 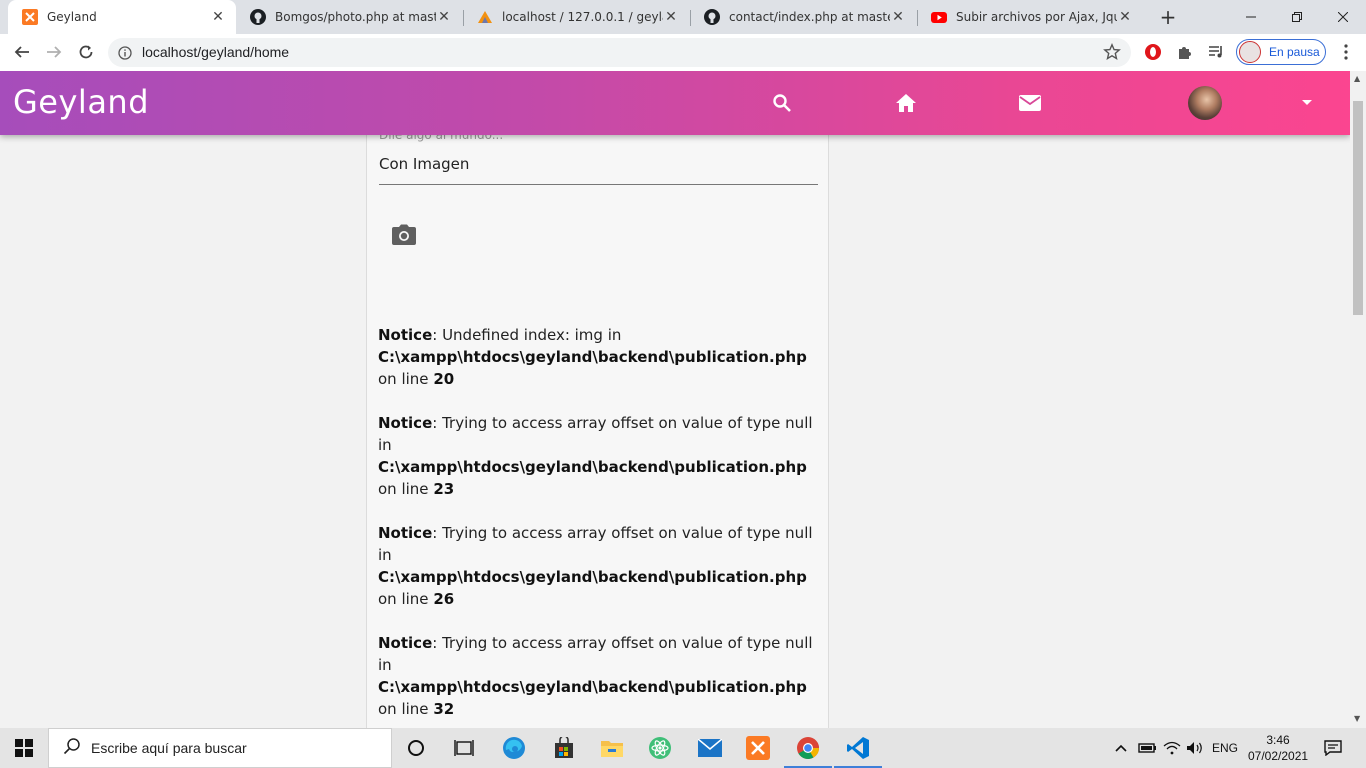 I want to click on media-queue-icon, so click(x=1216, y=52).